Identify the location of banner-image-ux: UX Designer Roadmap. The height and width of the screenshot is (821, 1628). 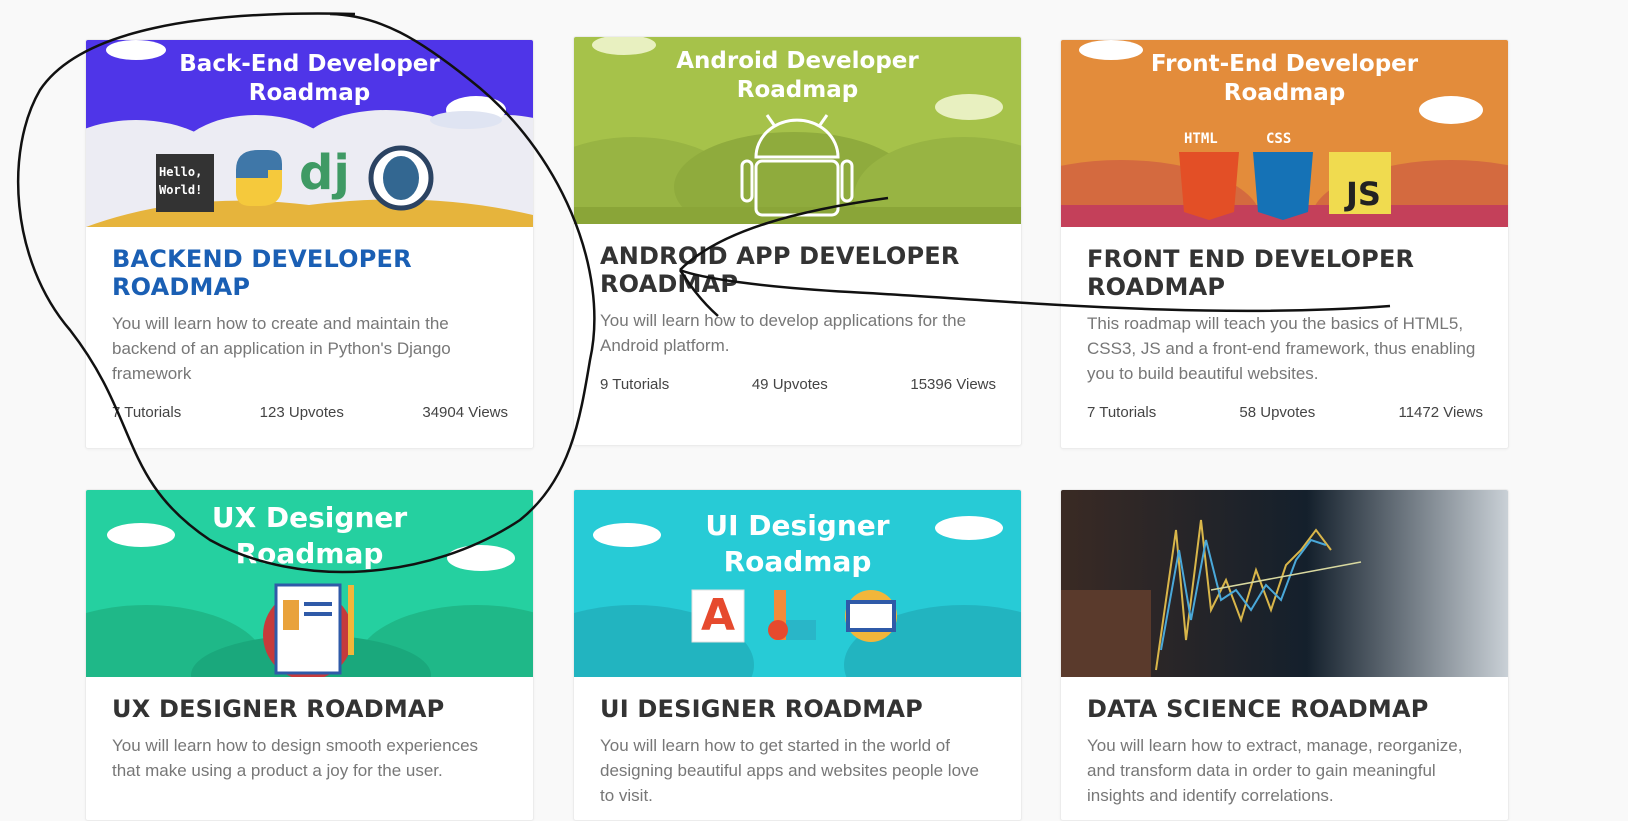
(309, 583).